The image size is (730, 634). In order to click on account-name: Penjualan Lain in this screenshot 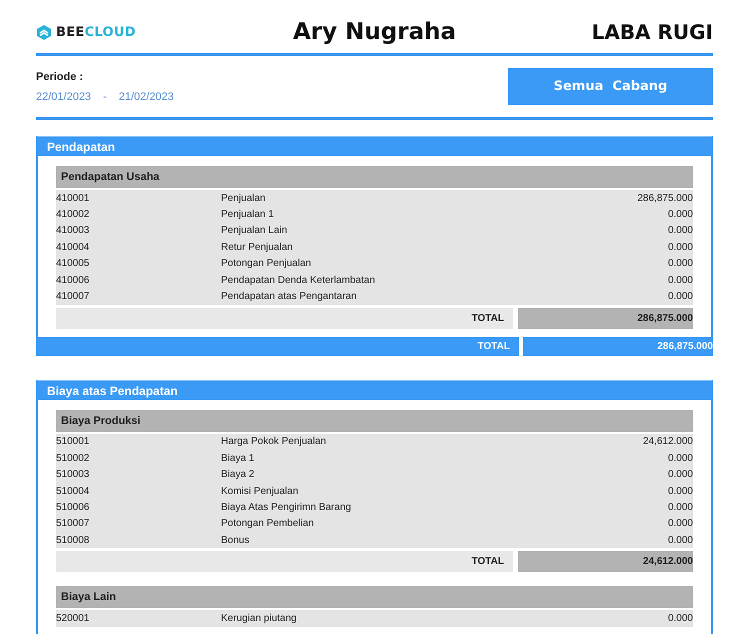, I will do `click(254, 230)`.